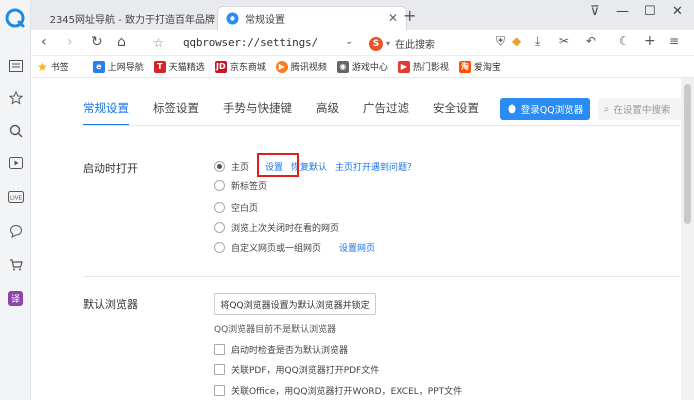  I want to click on extension-icon: ◆, so click(516, 41).